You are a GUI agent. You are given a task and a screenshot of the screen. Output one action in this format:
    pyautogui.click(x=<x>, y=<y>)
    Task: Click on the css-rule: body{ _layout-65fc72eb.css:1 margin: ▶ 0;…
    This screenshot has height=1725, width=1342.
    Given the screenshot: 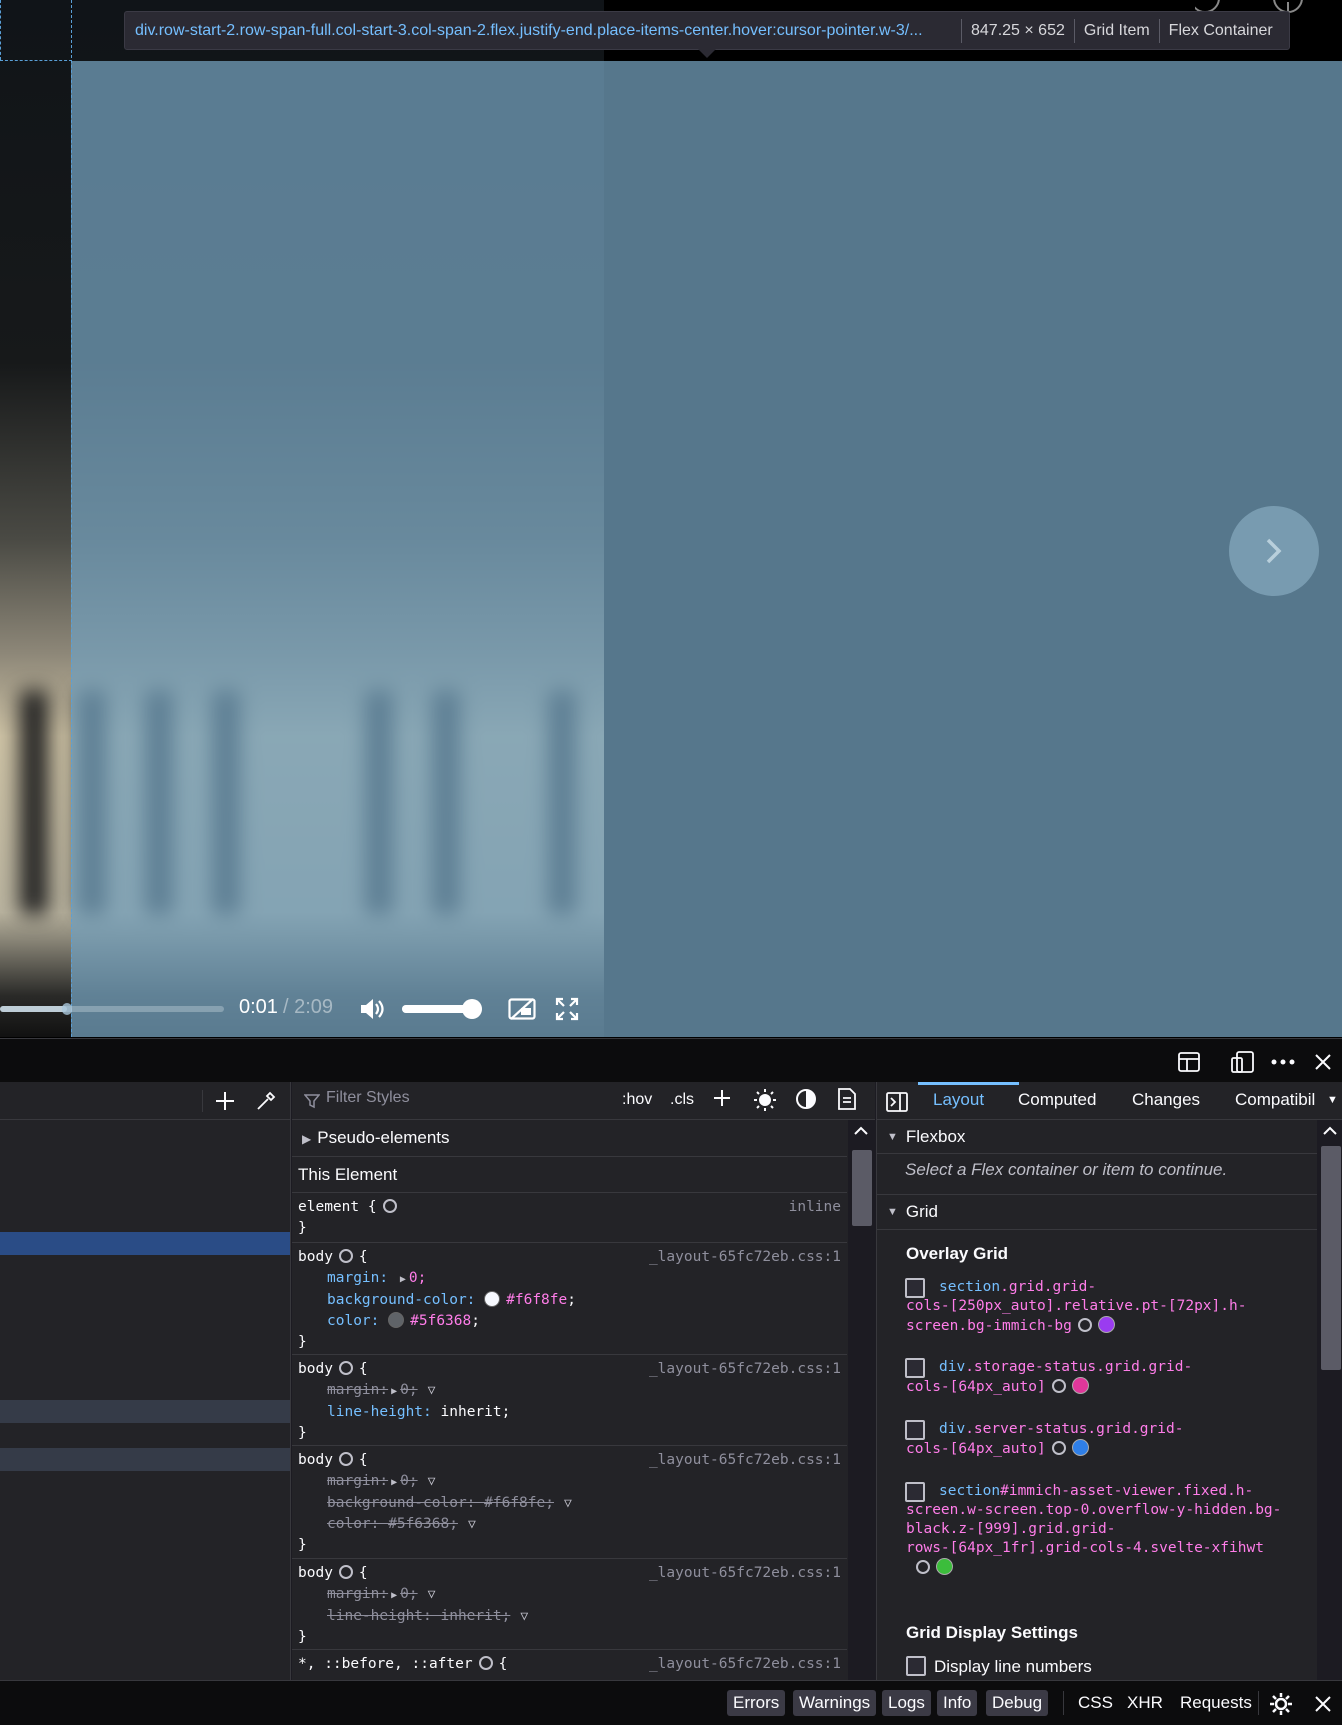 What is the action you would take?
    pyautogui.click(x=569, y=1299)
    